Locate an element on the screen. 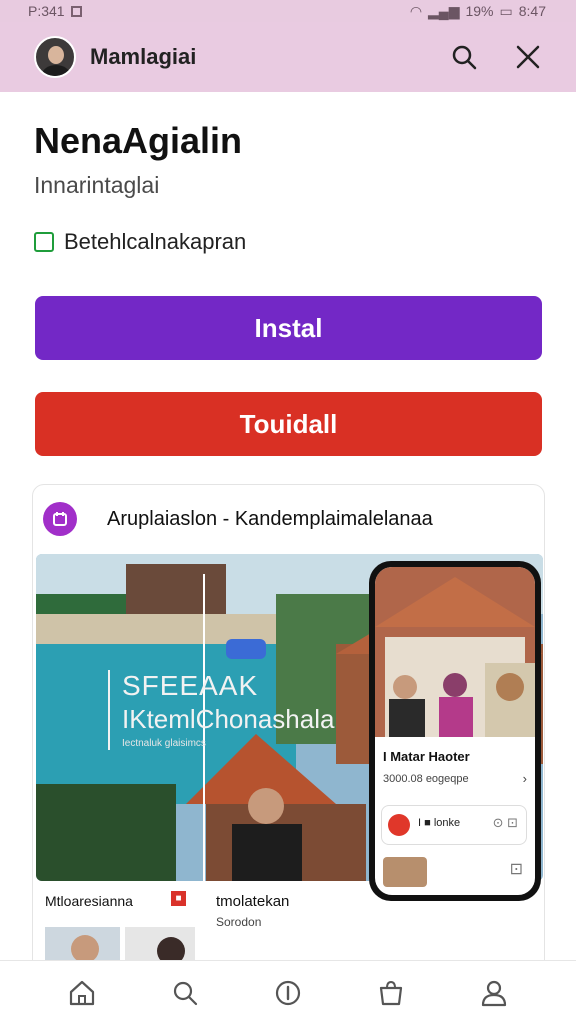 The width and height of the screenshot is (576, 1024). app-badge-icon is located at coordinates (60, 519).